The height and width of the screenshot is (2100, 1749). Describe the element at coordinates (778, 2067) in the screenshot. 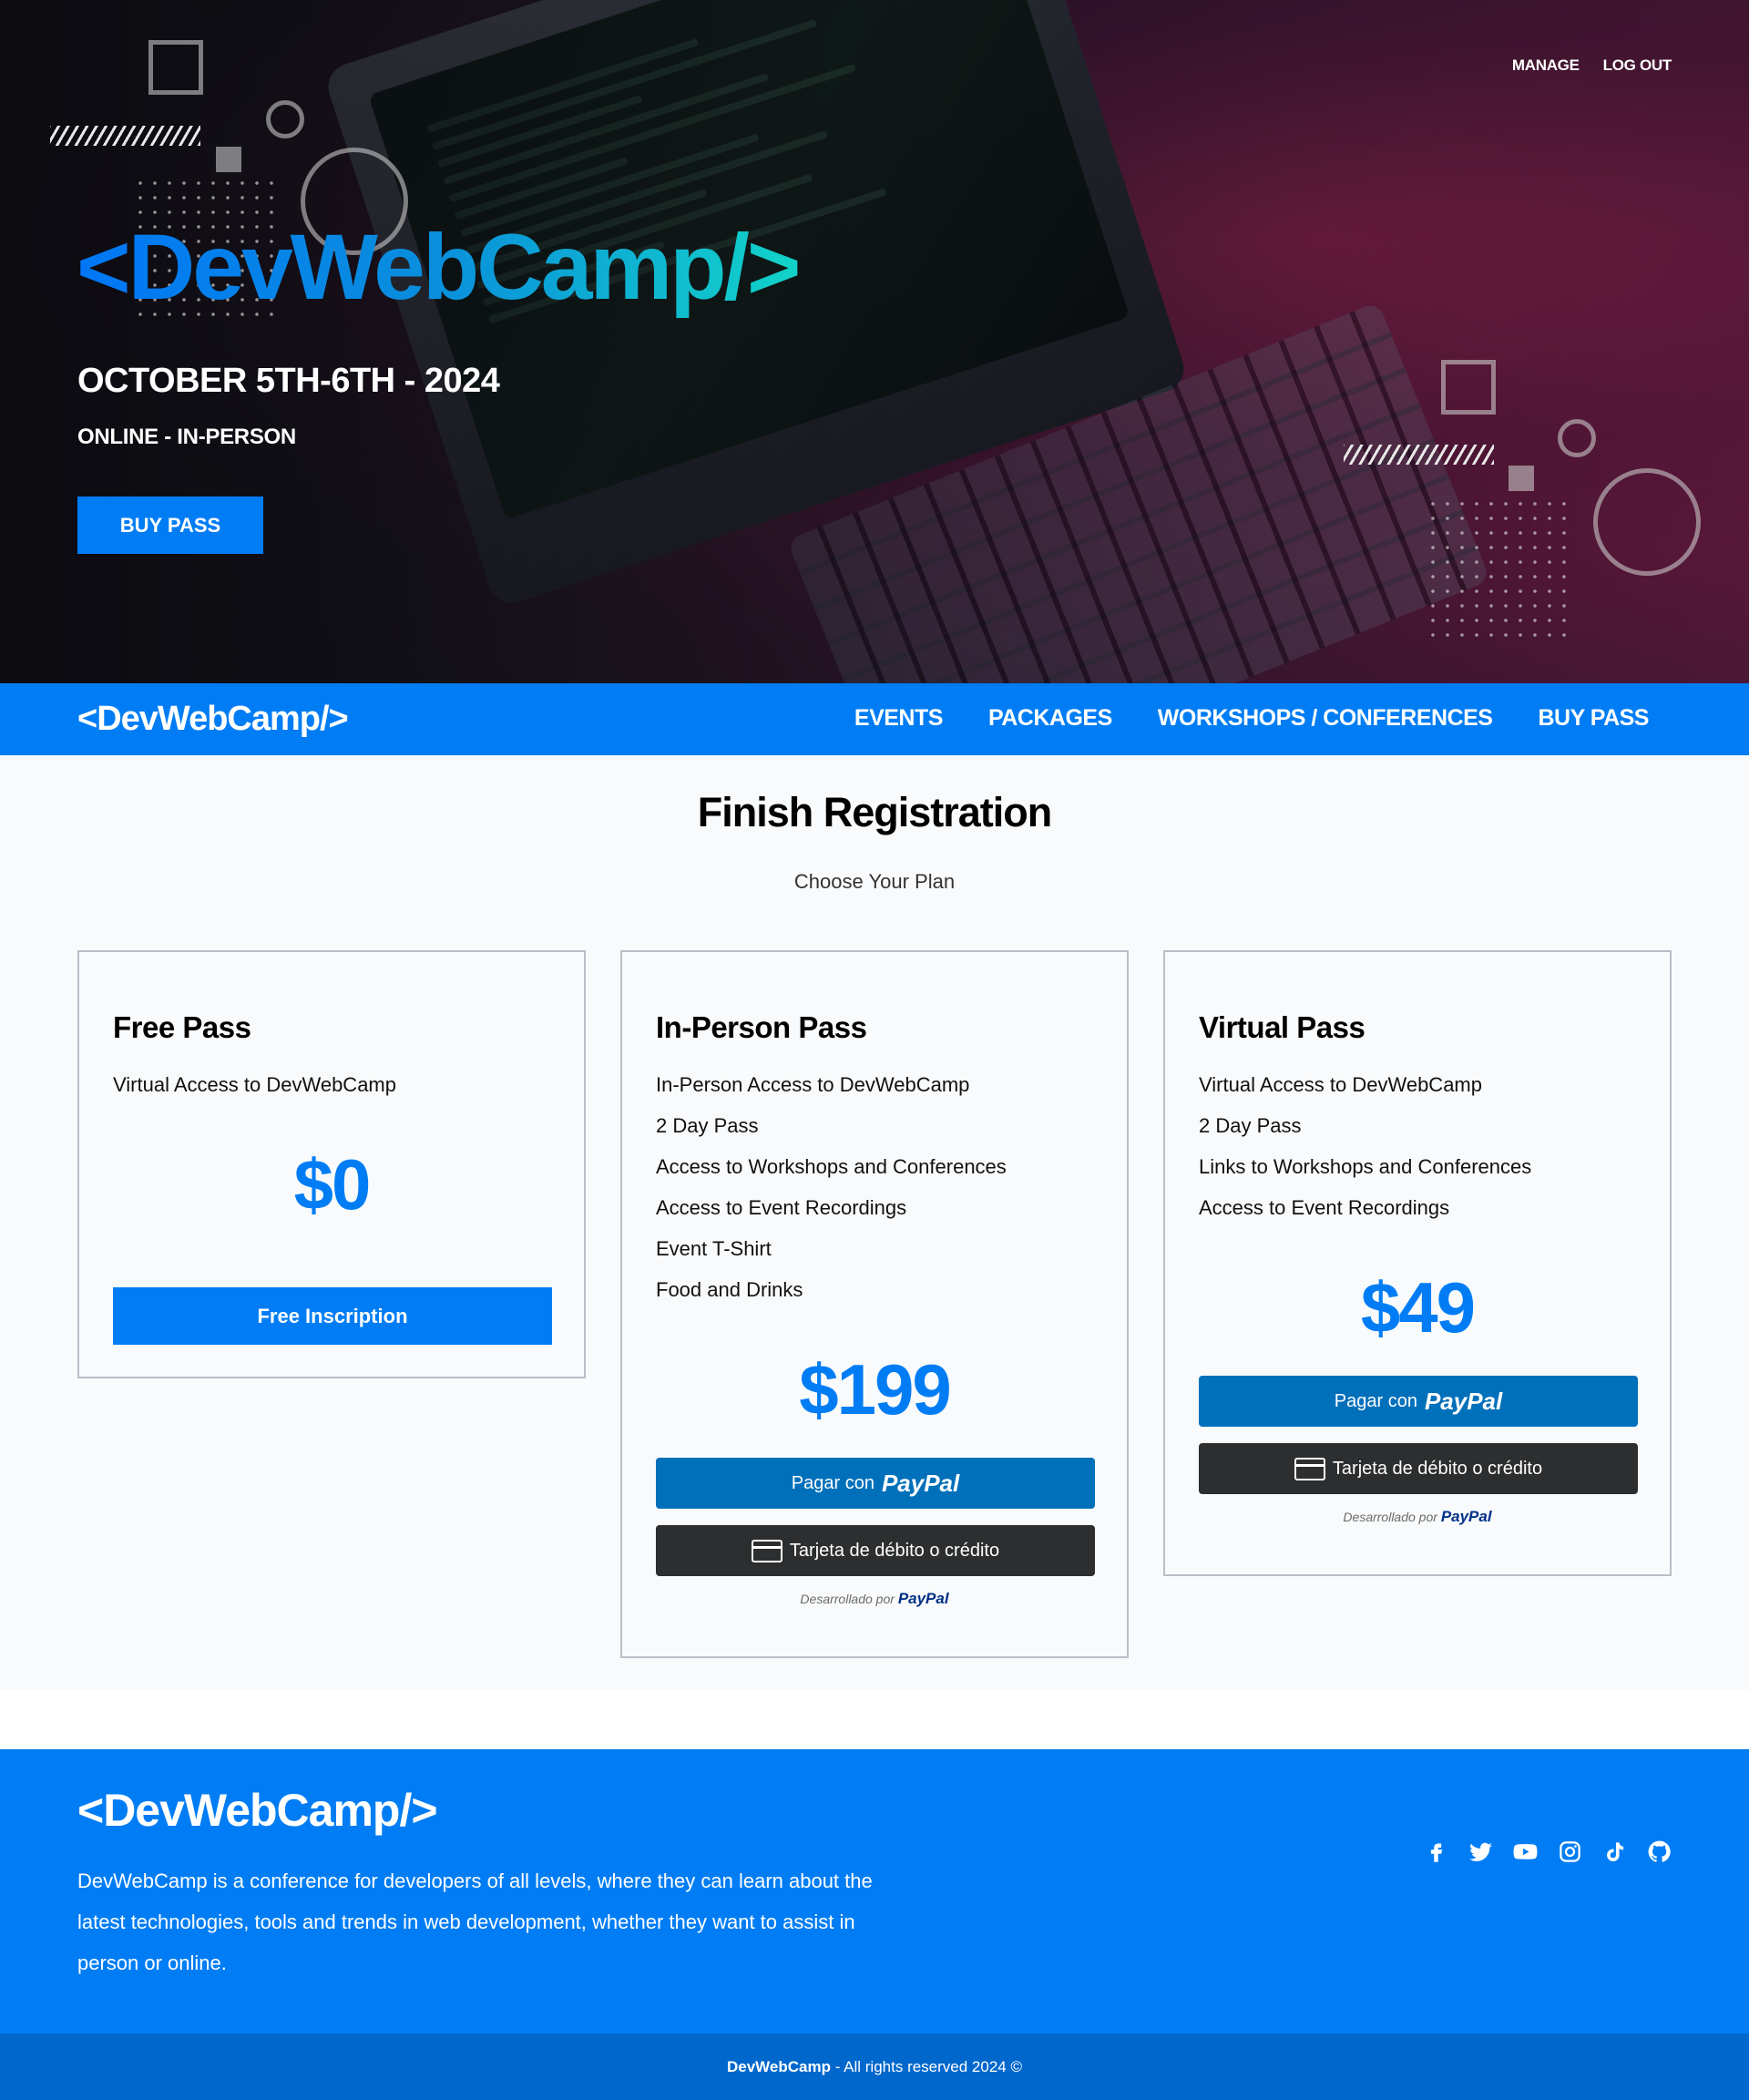

I see `copyright-brand: DevWebCamp` at that location.